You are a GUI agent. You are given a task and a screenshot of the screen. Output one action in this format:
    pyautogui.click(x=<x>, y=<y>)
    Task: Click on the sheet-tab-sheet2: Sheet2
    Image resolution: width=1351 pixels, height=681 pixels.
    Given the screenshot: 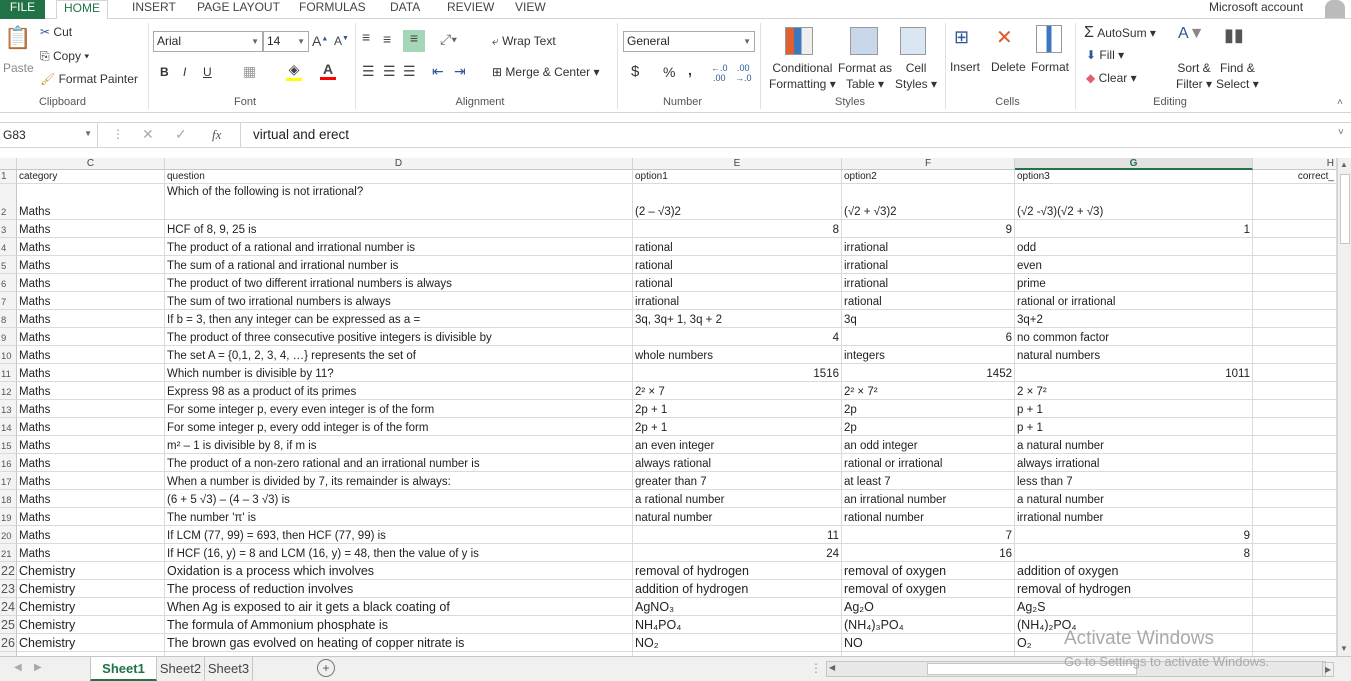 What is the action you would take?
    pyautogui.click(x=181, y=669)
    